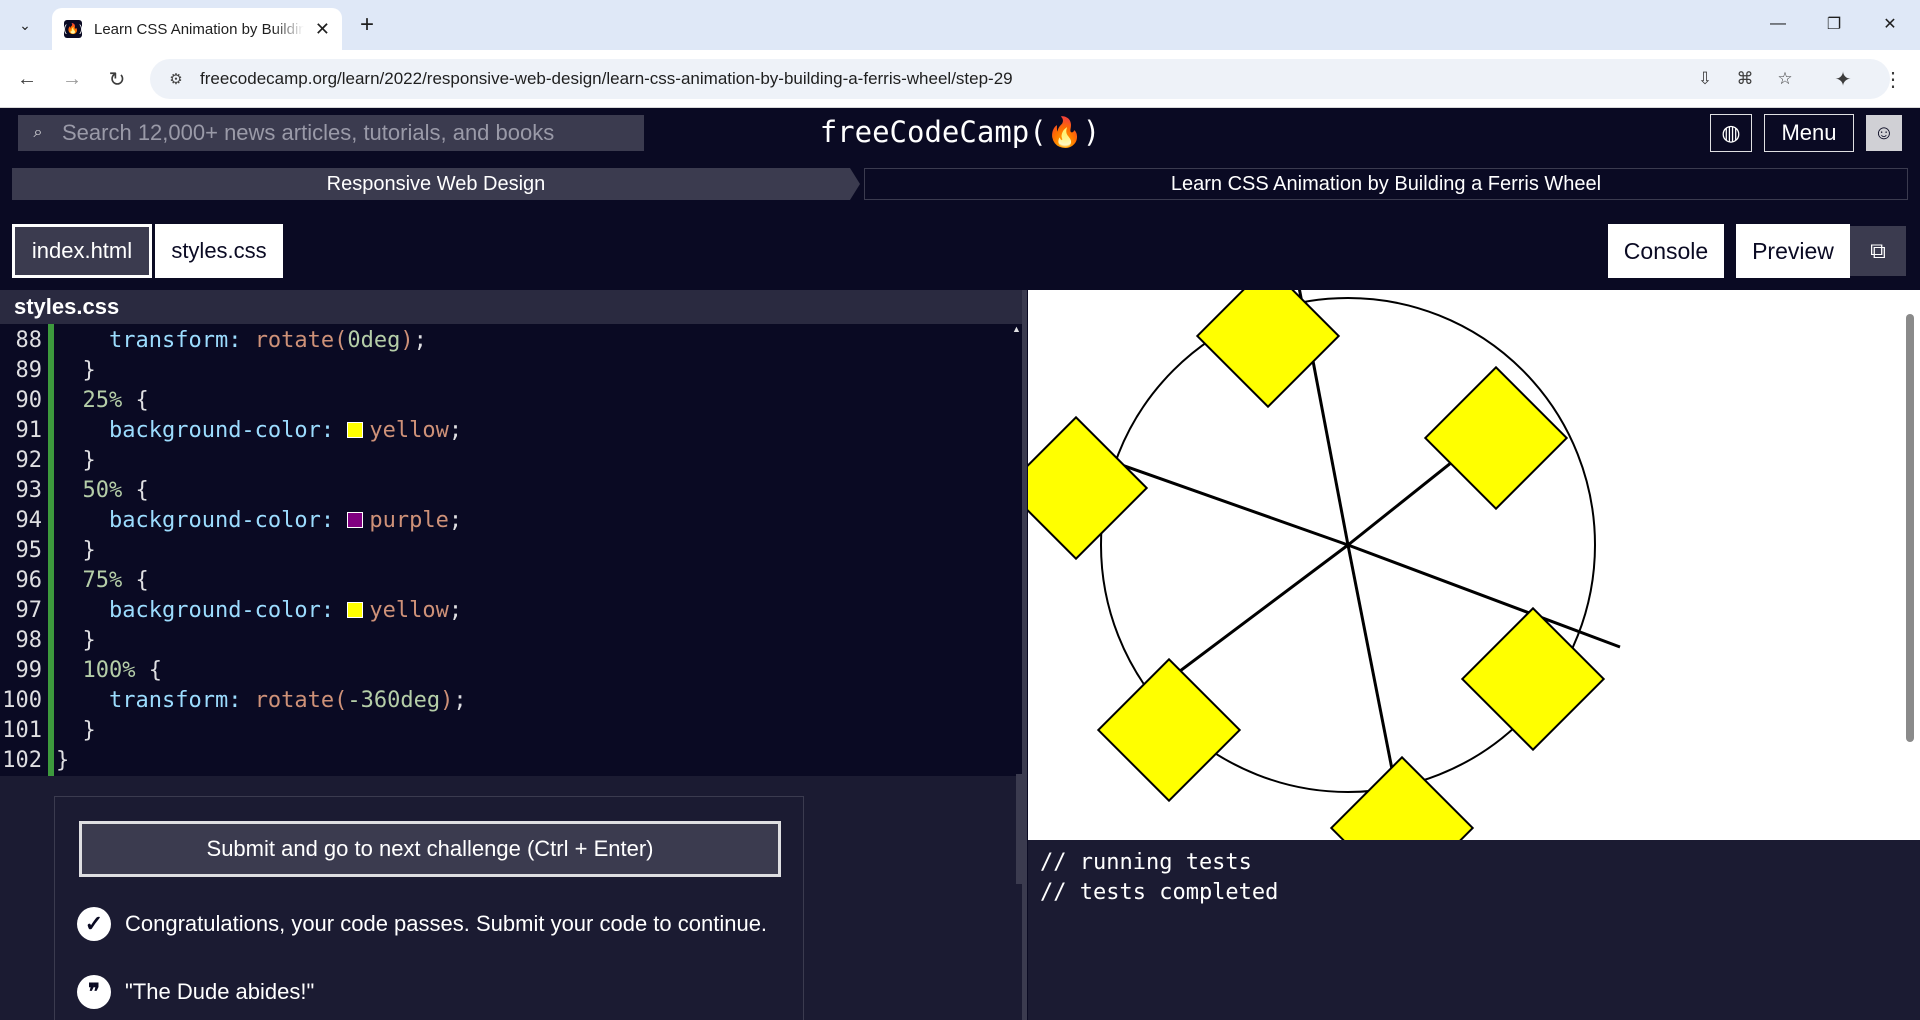 This screenshot has height=1020, width=1920. I want to click on minimize-icon: —, so click(1778, 24).